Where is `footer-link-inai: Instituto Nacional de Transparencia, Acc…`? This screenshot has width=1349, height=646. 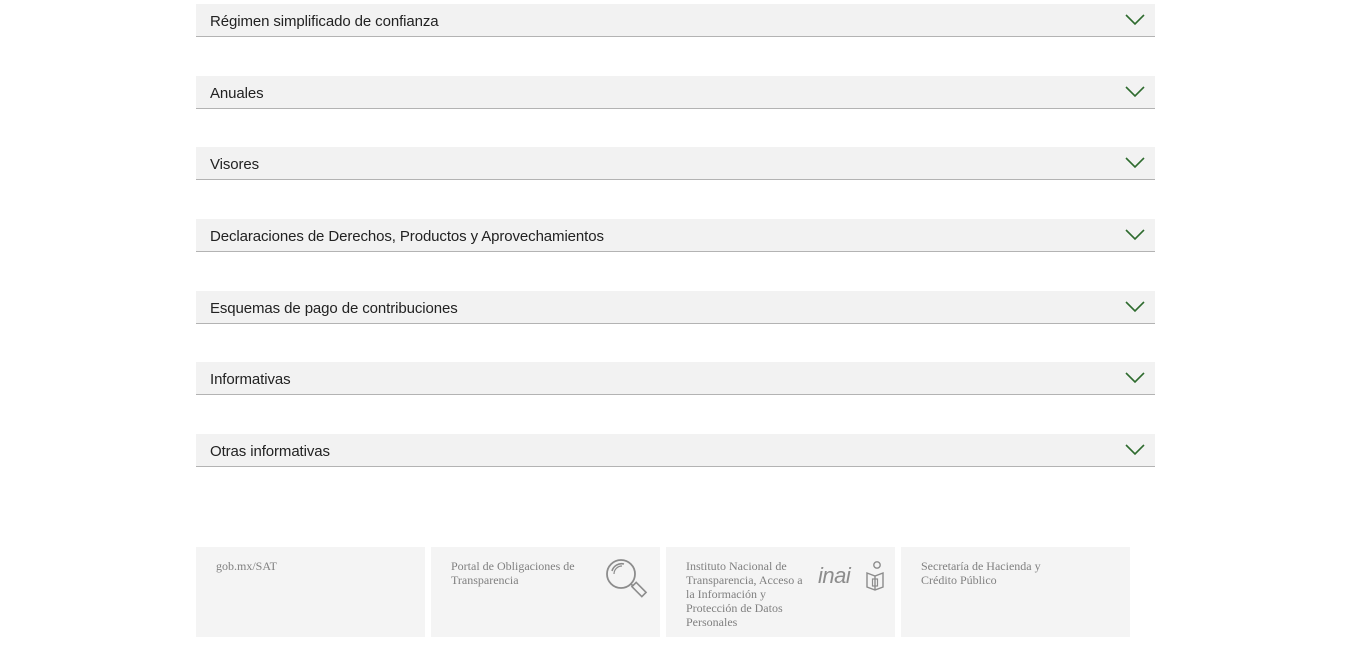
footer-link-inai: Instituto Nacional de Transparencia, Acc… is located at coordinates (780, 592).